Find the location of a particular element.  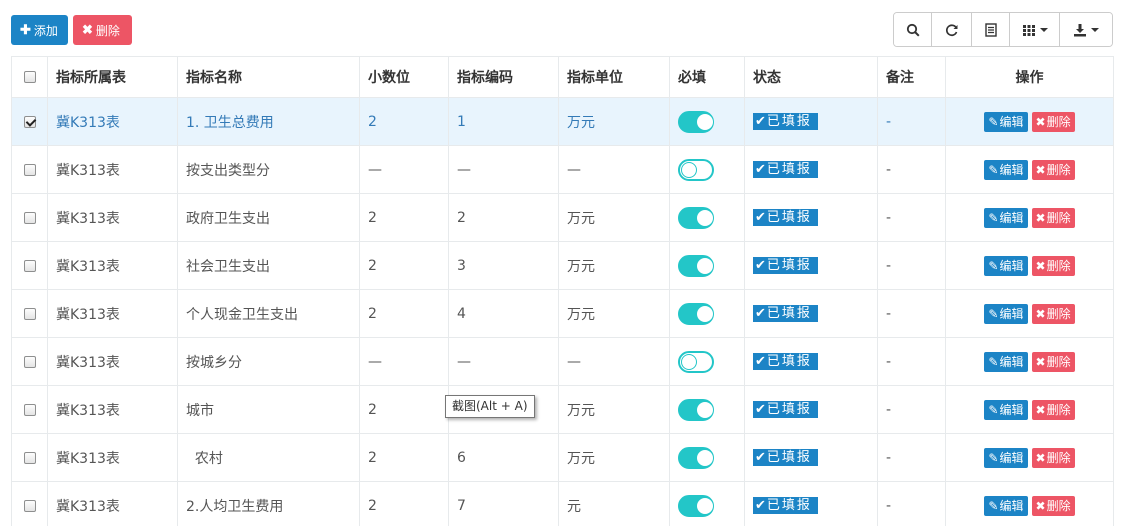

toggle-view-button is located at coordinates (991, 29).